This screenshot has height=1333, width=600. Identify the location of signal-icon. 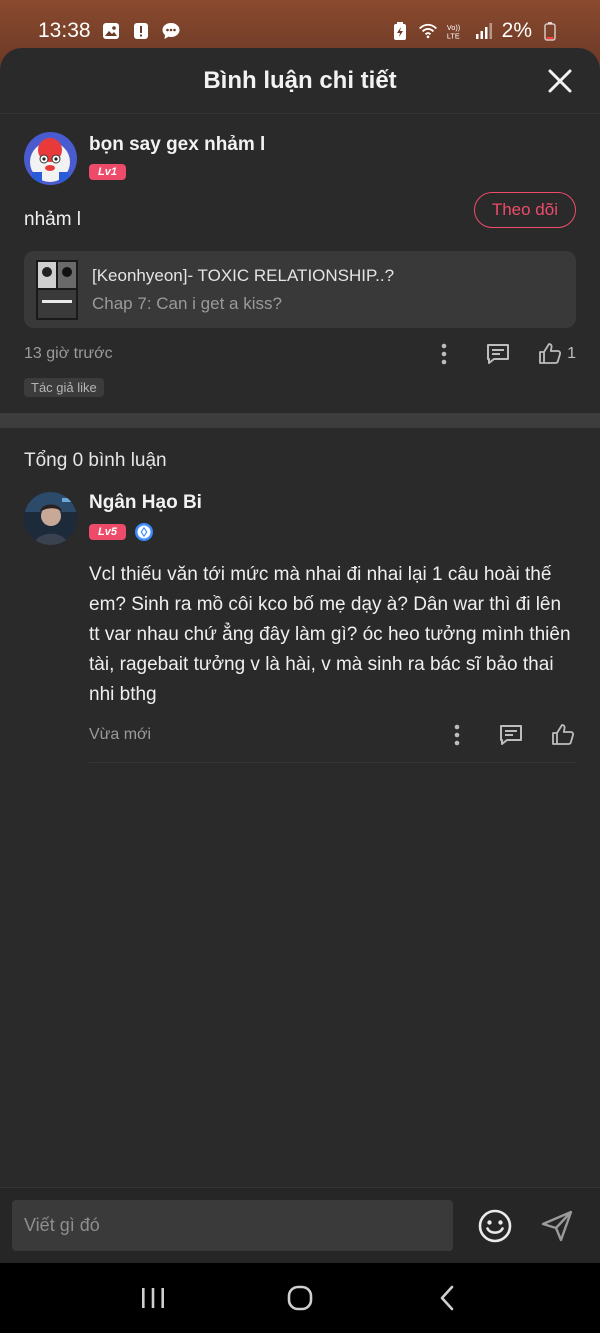
(484, 31).